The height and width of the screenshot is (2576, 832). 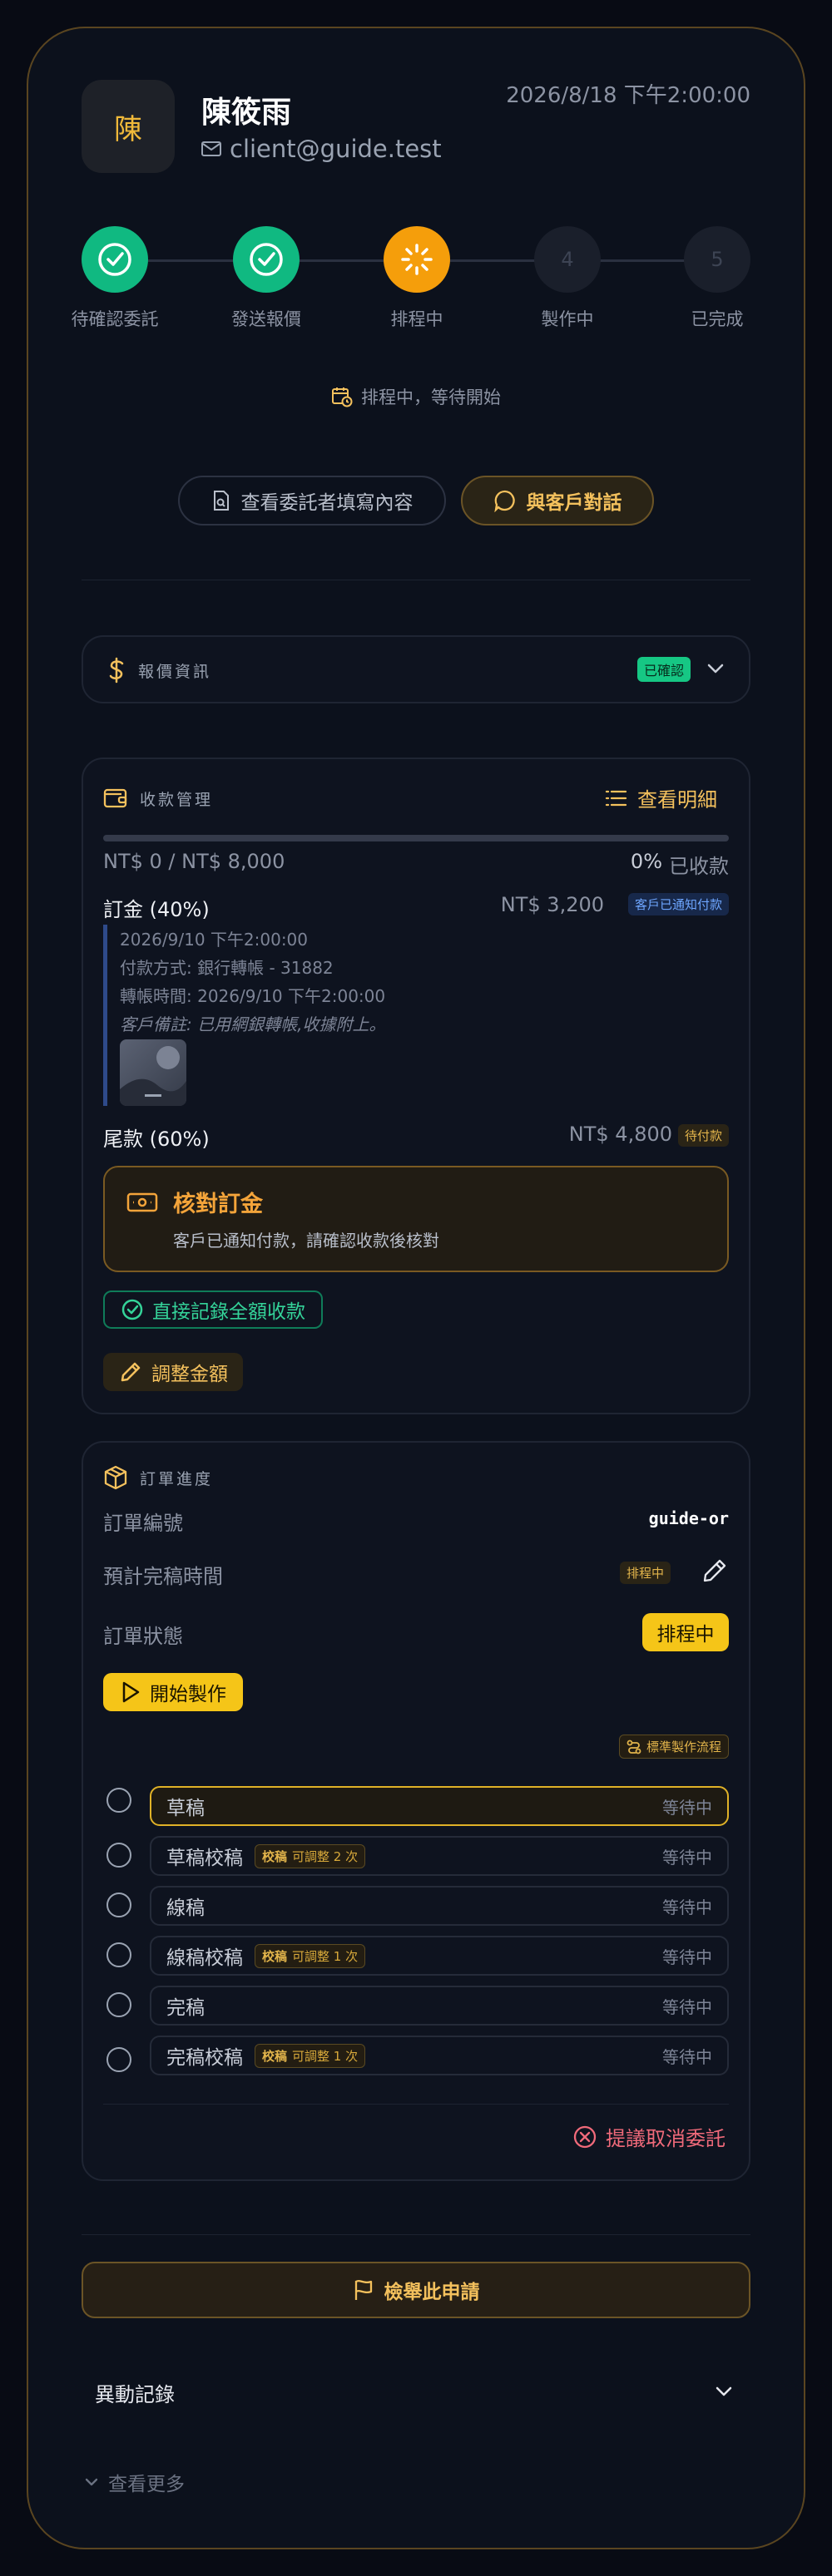 I want to click on task-name: 完稿校稿, so click(x=204, y=2058).